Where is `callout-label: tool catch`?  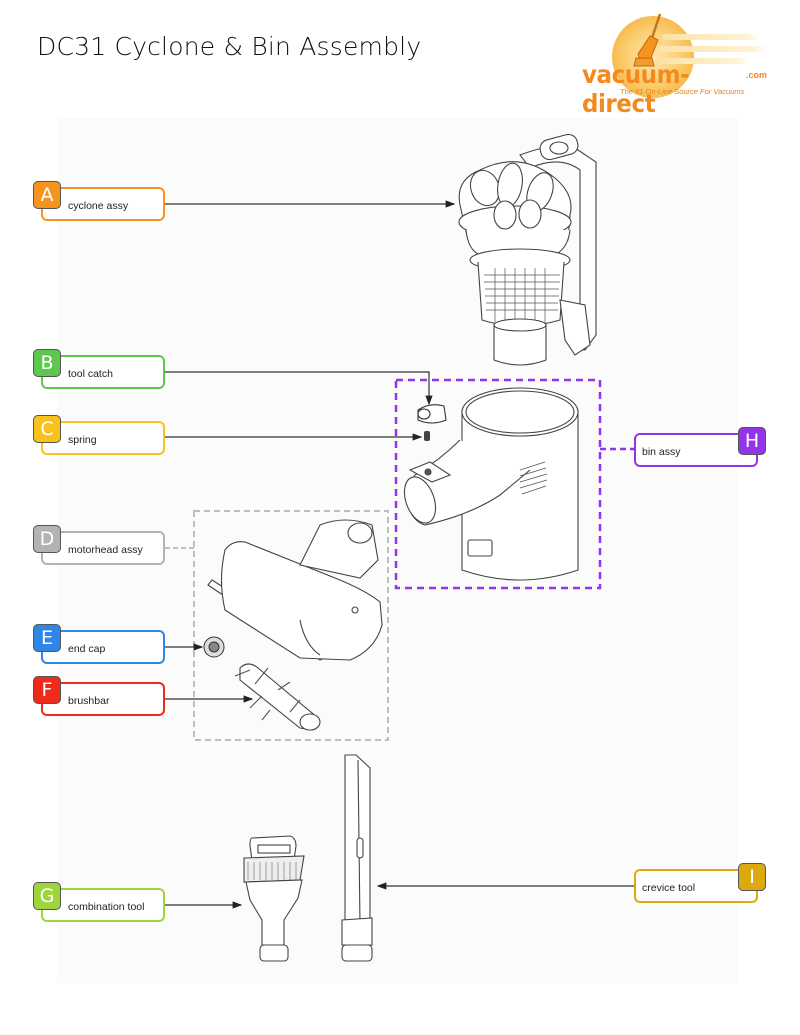
callout-label: tool catch is located at coordinates (90, 374).